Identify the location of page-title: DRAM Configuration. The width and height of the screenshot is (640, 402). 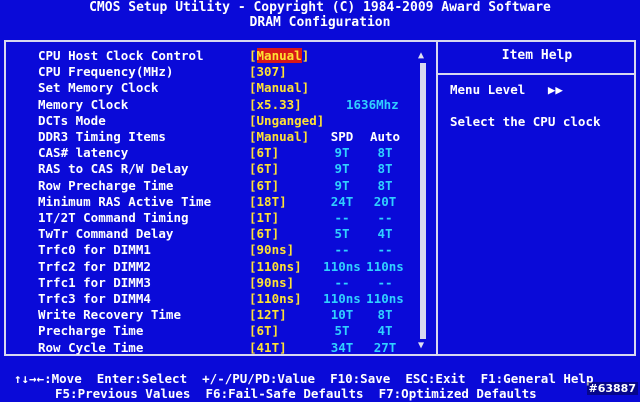
(320, 22).